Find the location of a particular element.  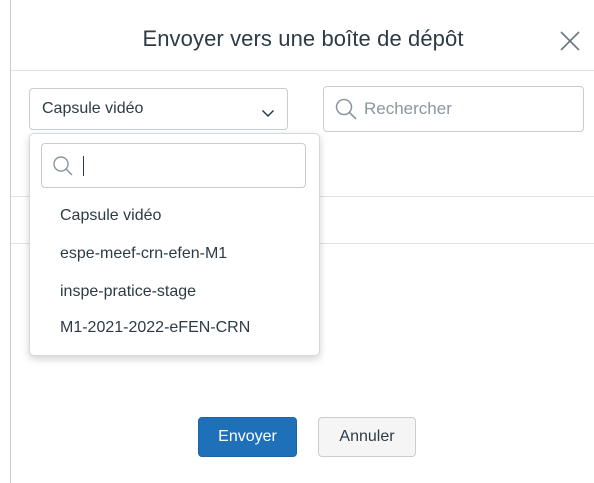

search-field is located at coordinates (453, 109).